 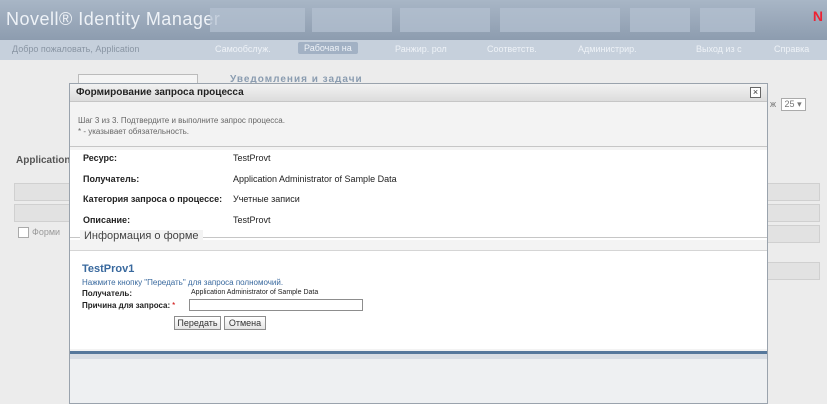 I want to click on tab-roles: Ранжир. рол, so click(x=421, y=49).